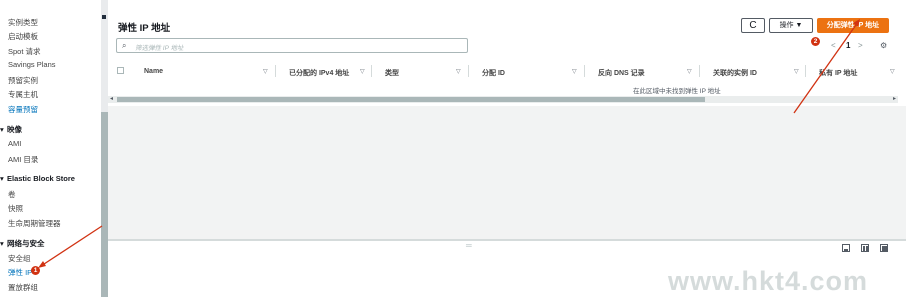  What do you see at coordinates (35, 270) in the screenshot?
I see `step-badge-1: 1` at bounding box center [35, 270].